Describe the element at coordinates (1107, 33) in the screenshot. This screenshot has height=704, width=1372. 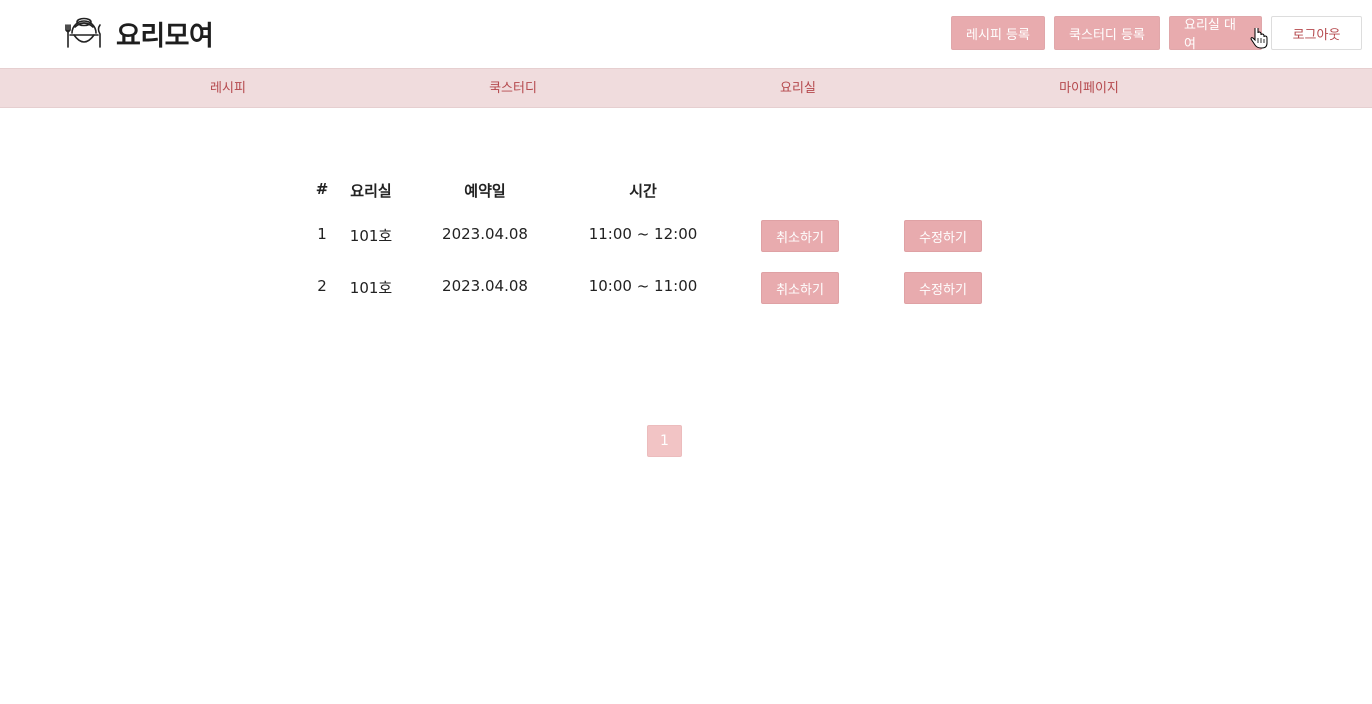
I see `register-cookstudy-button: 쿡스터디 등록` at that location.